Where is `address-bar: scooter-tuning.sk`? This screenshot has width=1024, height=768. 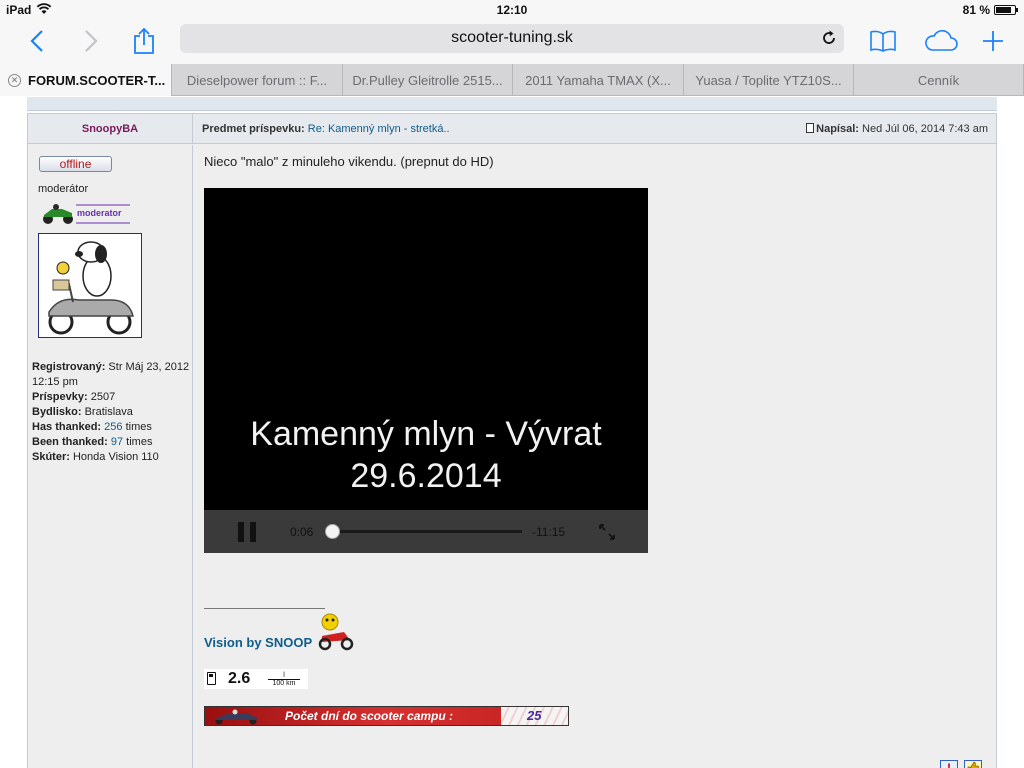
address-bar: scooter-tuning.sk is located at coordinates (512, 38).